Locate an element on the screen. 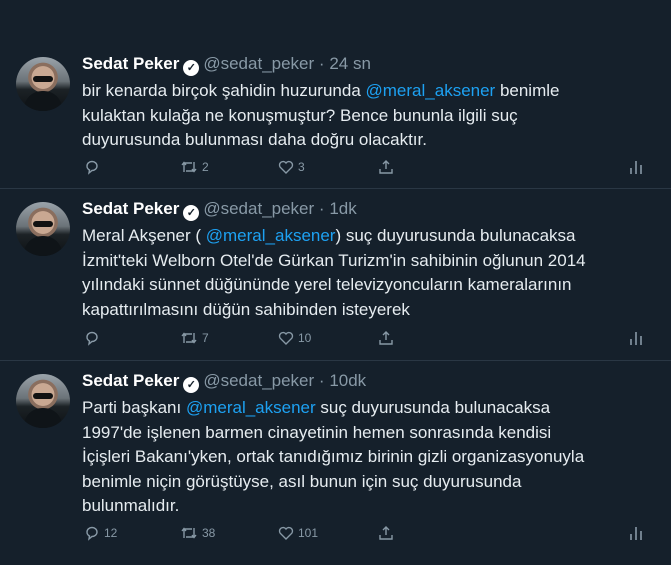  tweet-header: Sedat Peker ✓ @sedat_peker · 10dk is located at coordinates (224, 382).